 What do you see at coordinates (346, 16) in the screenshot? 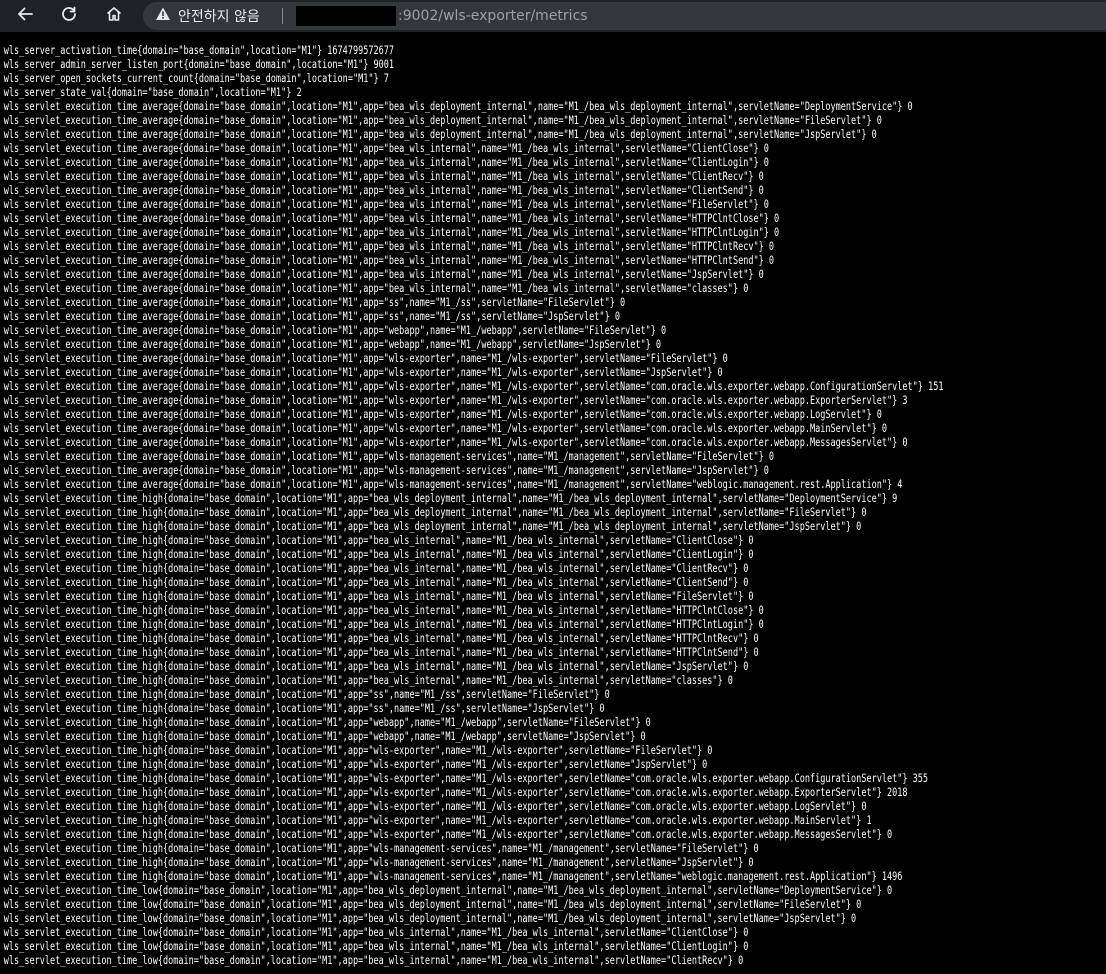
I see `redacted-host` at bounding box center [346, 16].